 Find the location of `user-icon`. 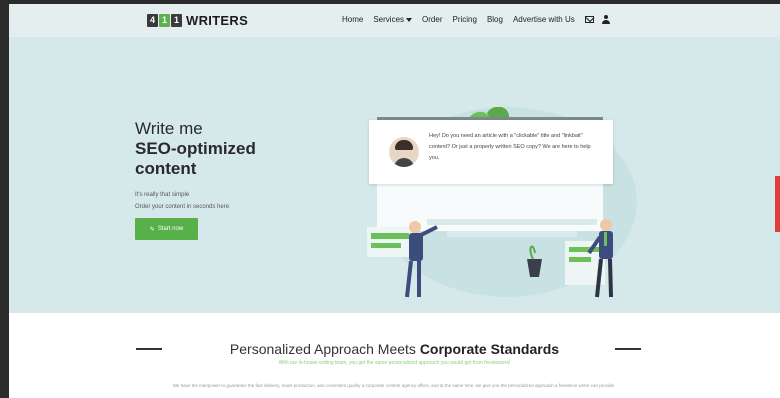

user-icon is located at coordinates (605, 19).